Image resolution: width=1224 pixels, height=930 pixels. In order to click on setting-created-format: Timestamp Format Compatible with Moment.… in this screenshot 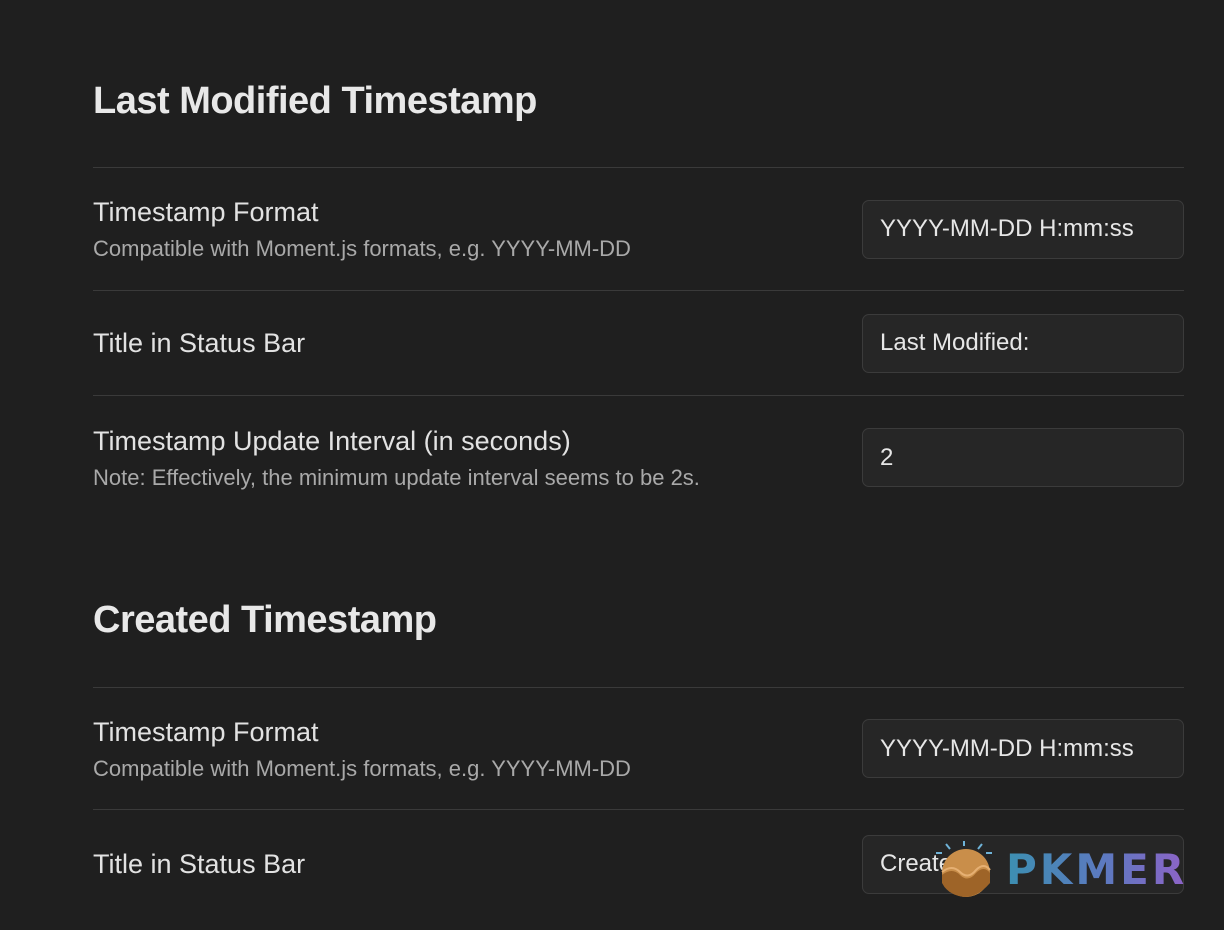, I will do `click(638, 749)`.